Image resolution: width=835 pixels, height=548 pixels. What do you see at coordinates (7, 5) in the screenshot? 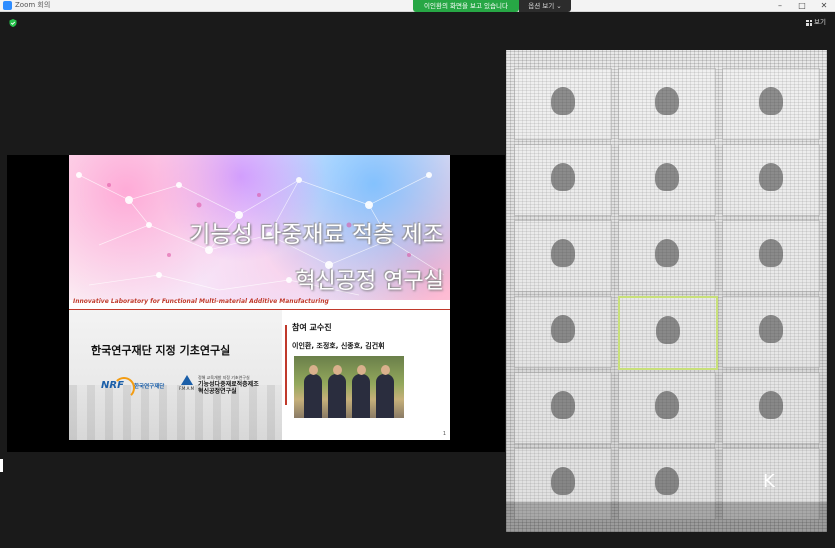
I see `zoom-app-icon` at bounding box center [7, 5].